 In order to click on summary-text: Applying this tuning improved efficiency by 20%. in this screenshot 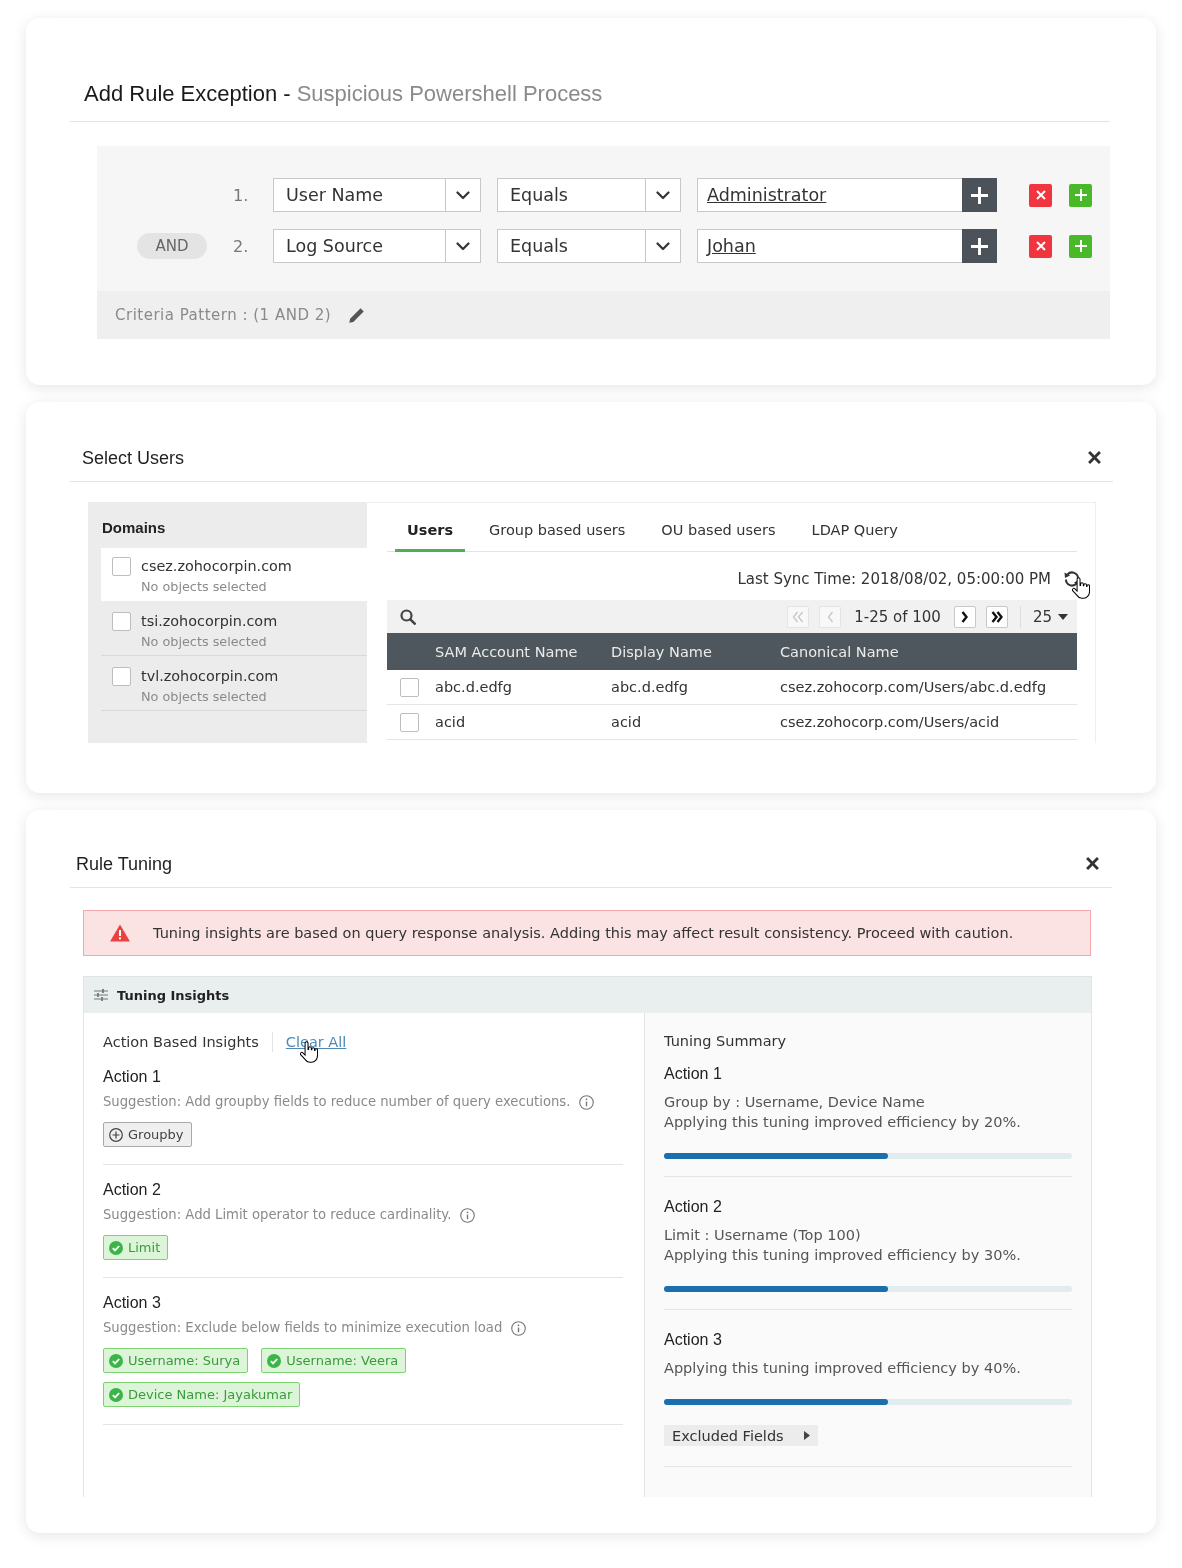, I will do `click(843, 1122)`.